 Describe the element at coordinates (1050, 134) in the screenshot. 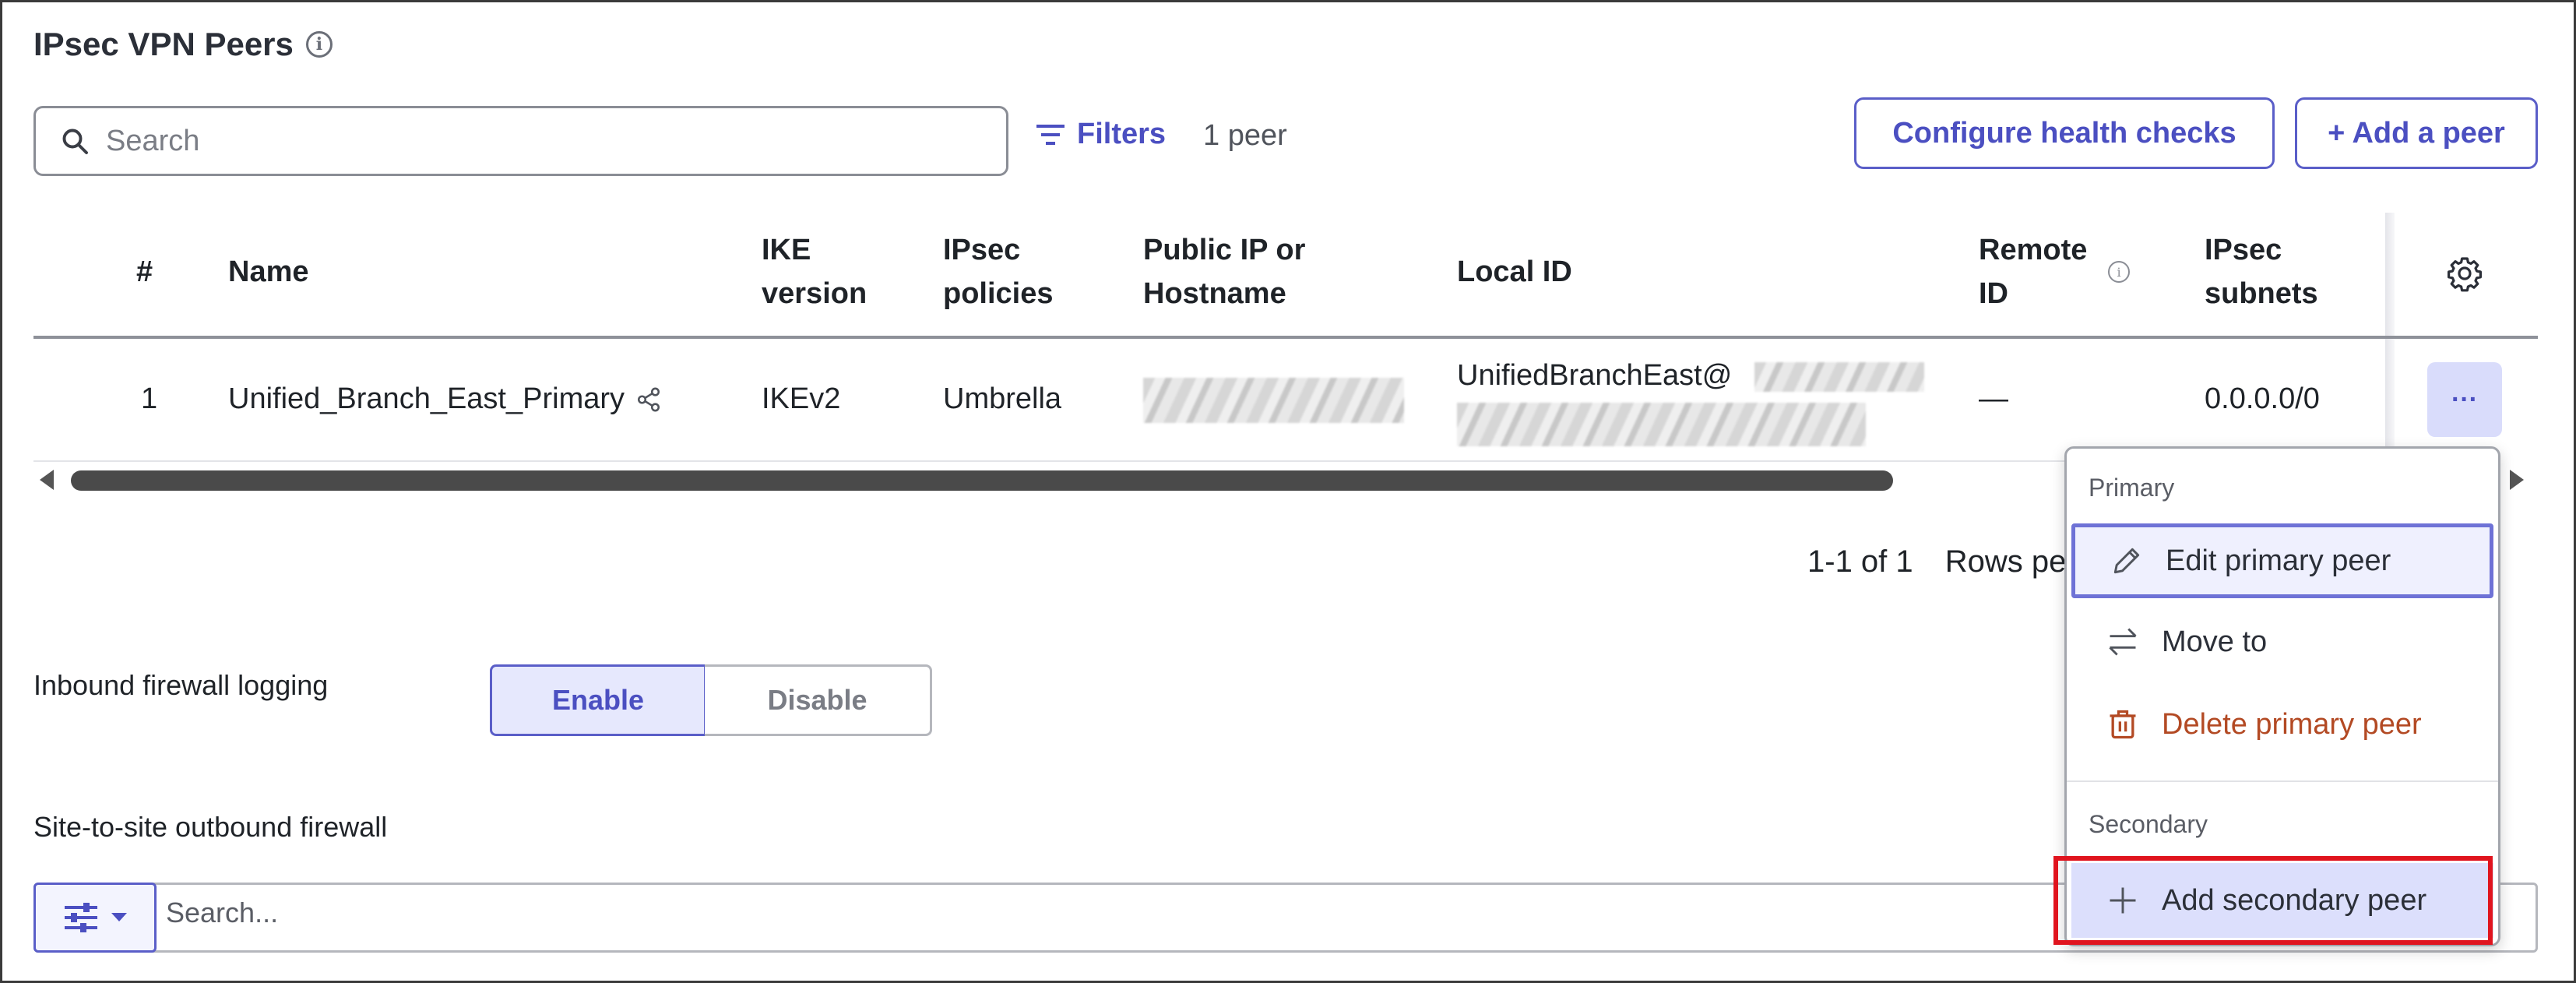

I see `filter-icon` at that location.